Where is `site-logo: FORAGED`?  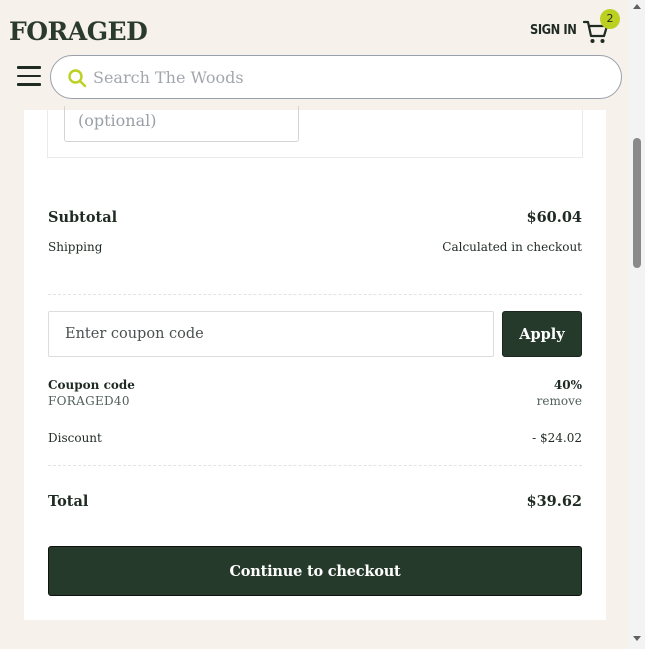 site-logo: FORAGED is located at coordinates (78, 31).